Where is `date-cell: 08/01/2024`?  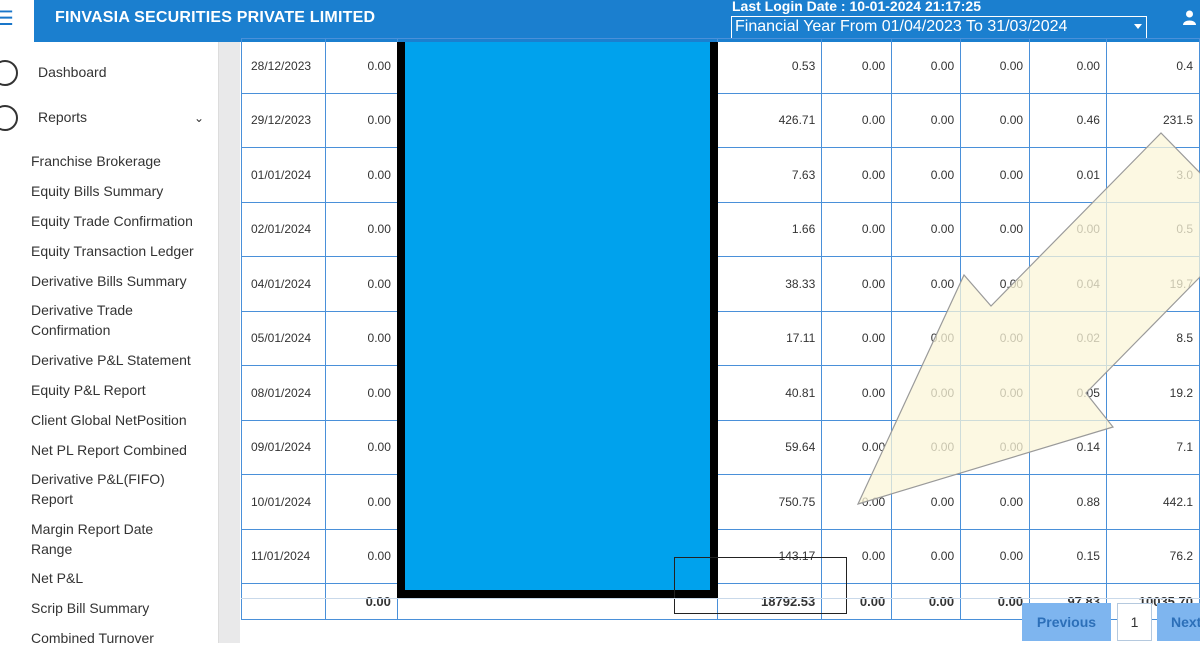 date-cell: 08/01/2024 is located at coordinates (283, 393).